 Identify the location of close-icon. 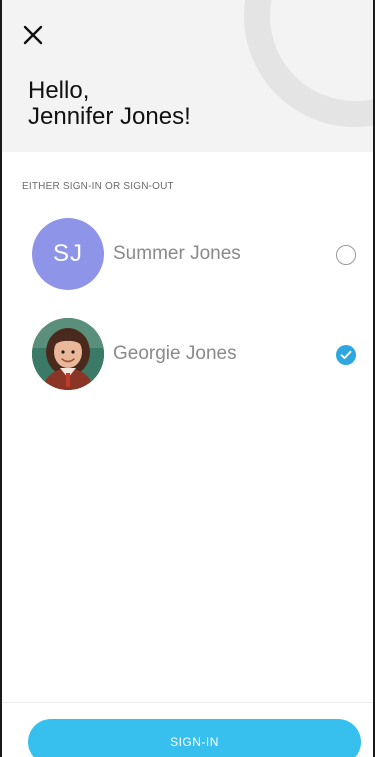
(33, 35).